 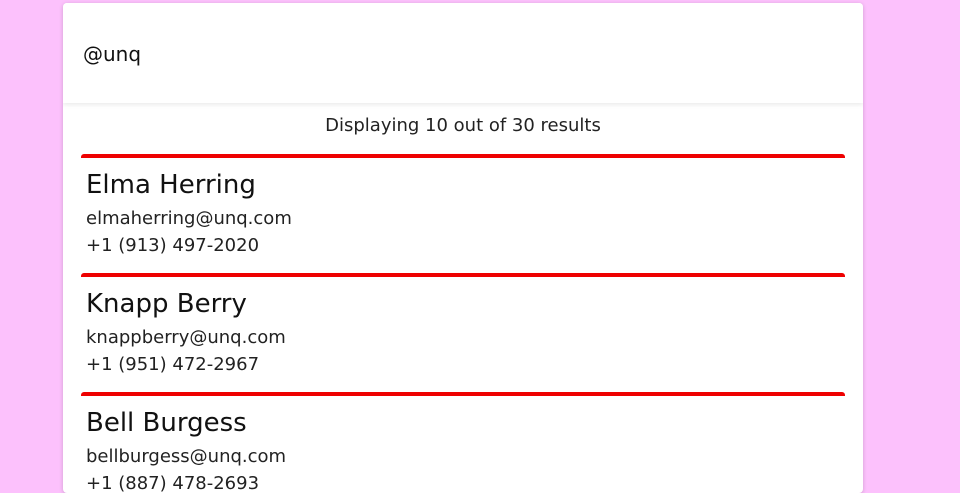 What do you see at coordinates (173, 245) in the screenshot?
I see `contact-phone: +1 (913) 497-2020` at bounding box center [173, 245].